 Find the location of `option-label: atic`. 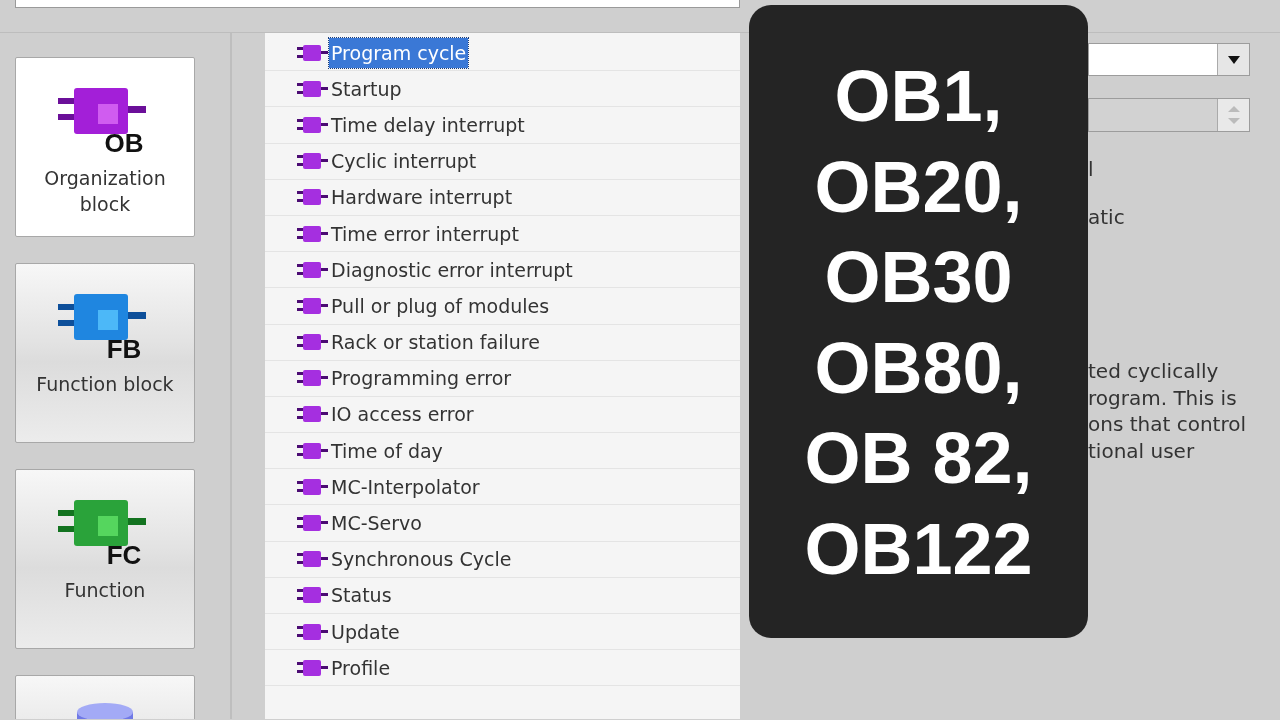

option-label: atic is located at coordinates (1106, 217).